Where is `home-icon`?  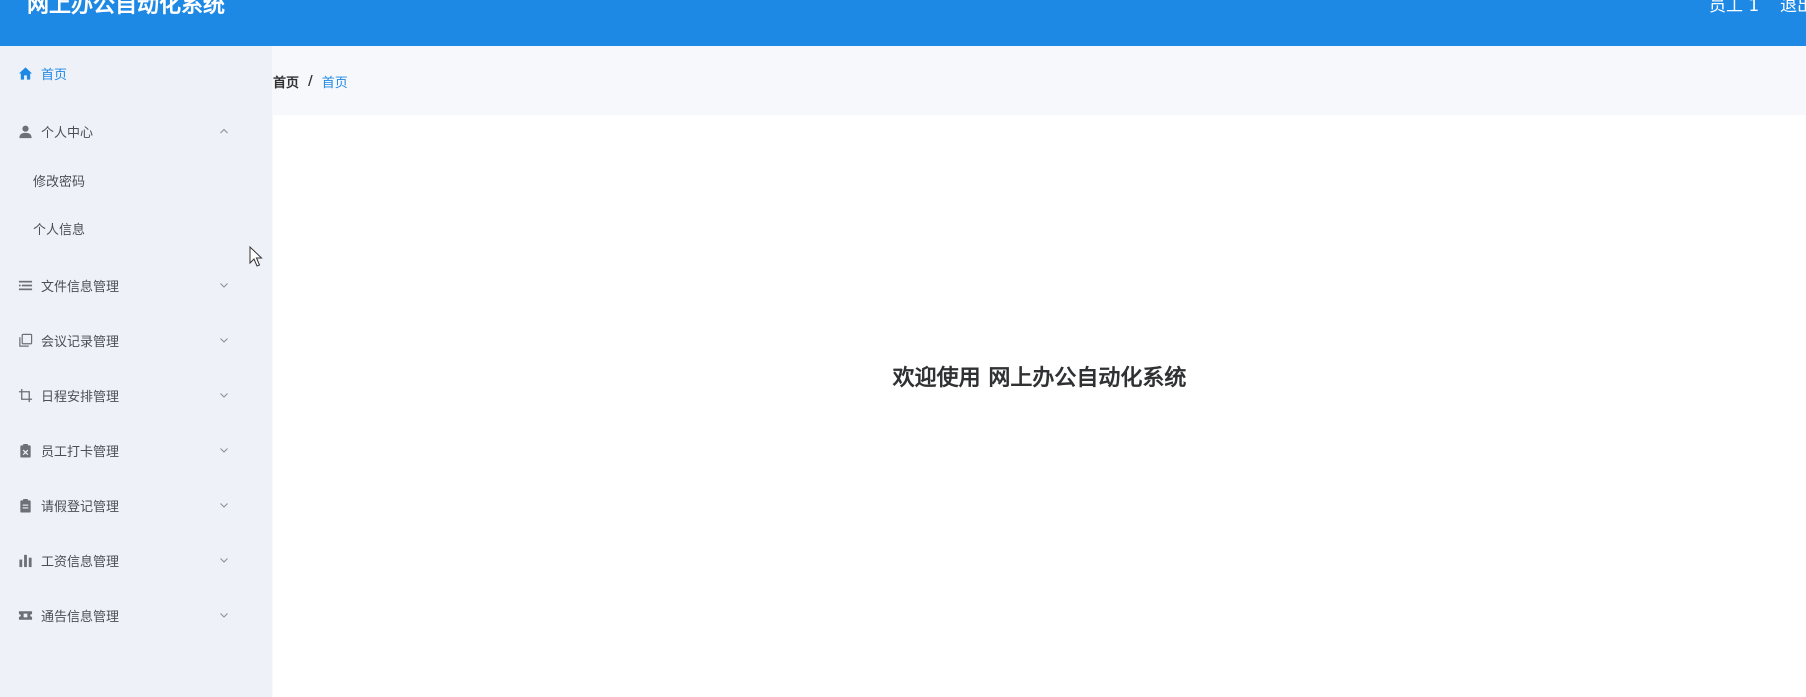 home-icon is located at coordinates (25, 73).